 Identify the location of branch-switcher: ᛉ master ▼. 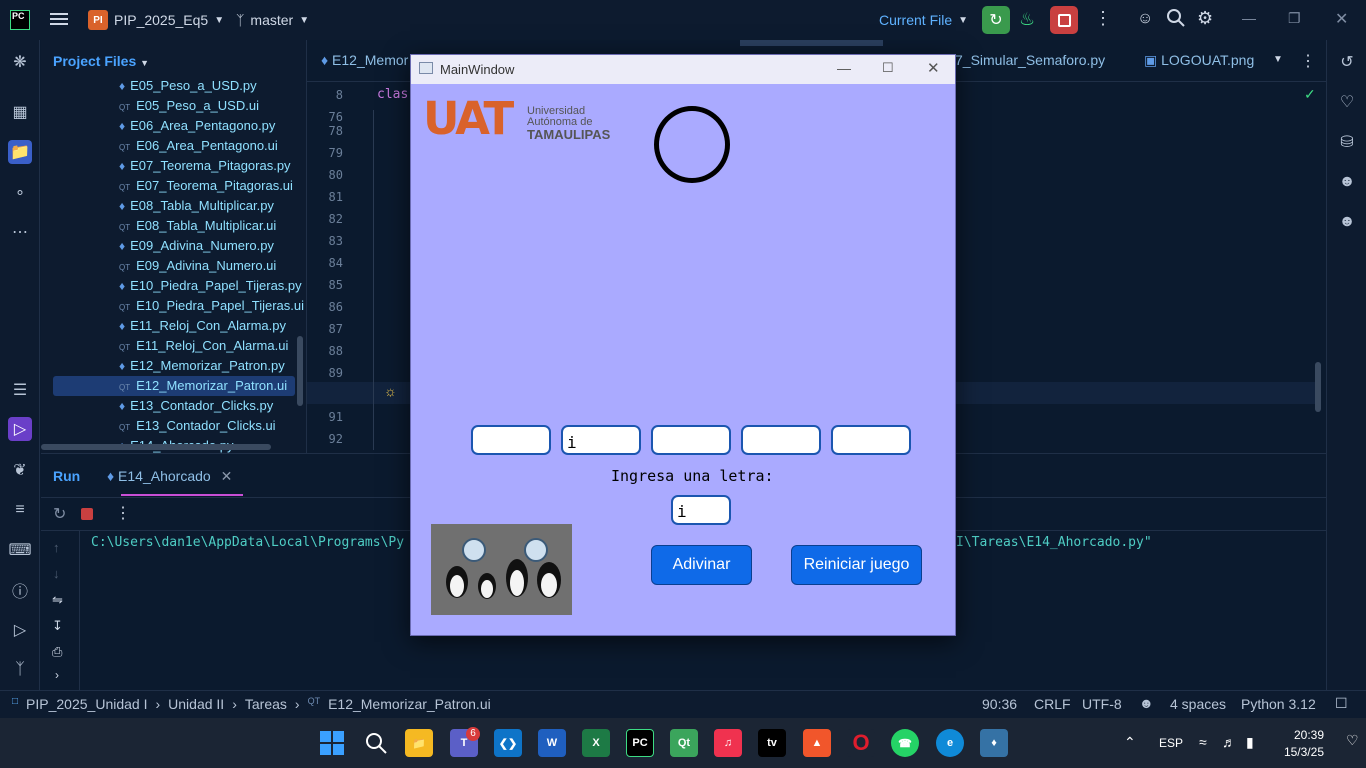
(272, 20).